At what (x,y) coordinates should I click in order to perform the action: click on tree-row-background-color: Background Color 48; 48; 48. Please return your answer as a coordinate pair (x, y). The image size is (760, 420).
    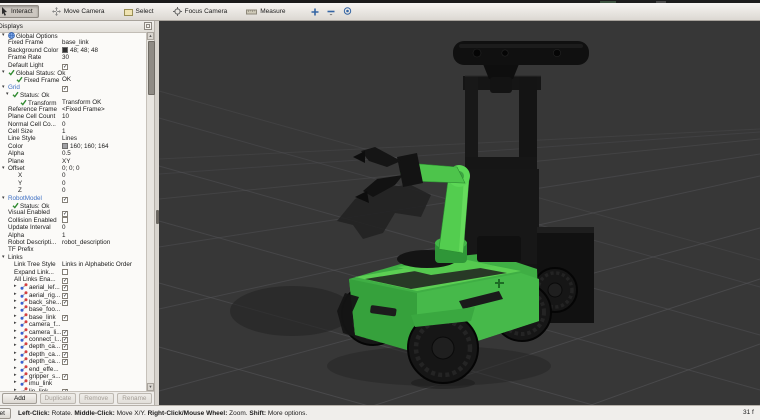
    Looking at the image, I should click on (73, 50).